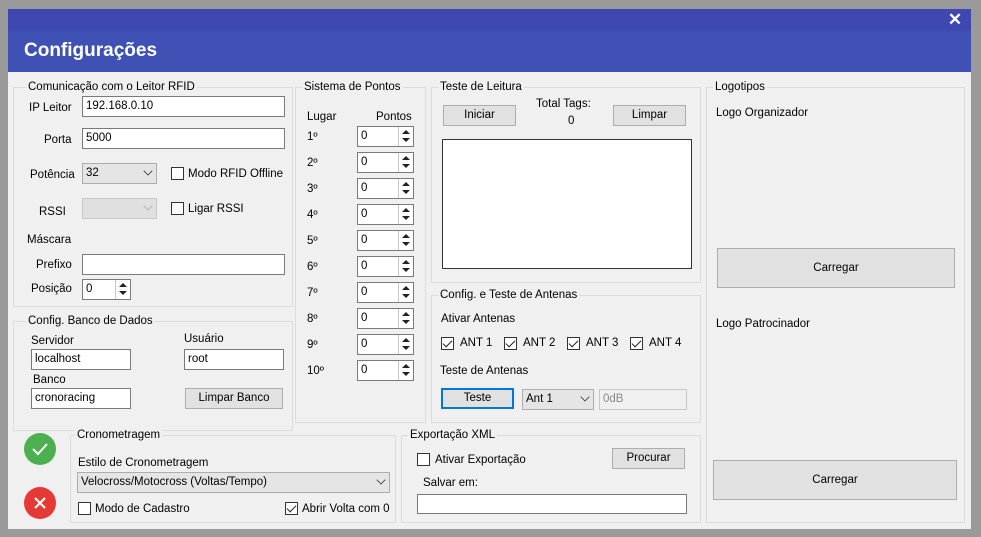 The image size is (981, 537). What do you see at coordinates (50, 108) in the screenshot?
I see `ip-label: IP Leitor` at bounding box center [50, 108].